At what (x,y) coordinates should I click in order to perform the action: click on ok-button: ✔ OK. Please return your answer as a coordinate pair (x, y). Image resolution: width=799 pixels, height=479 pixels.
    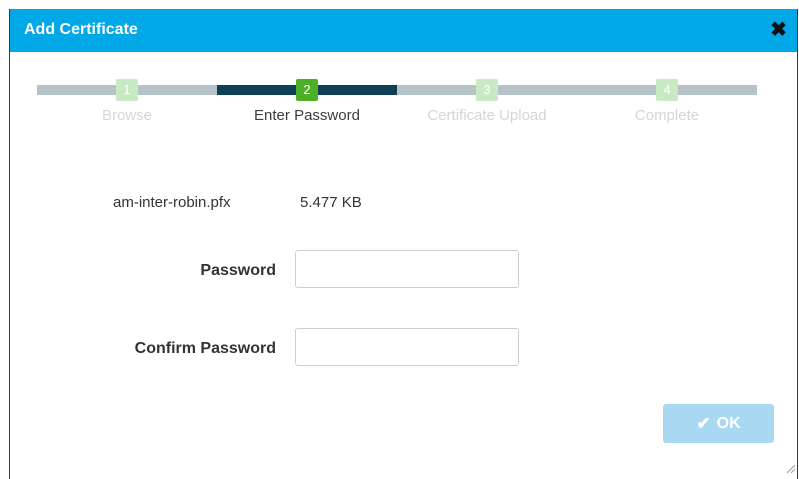
    Looking at the image, I should click on (718, 423).